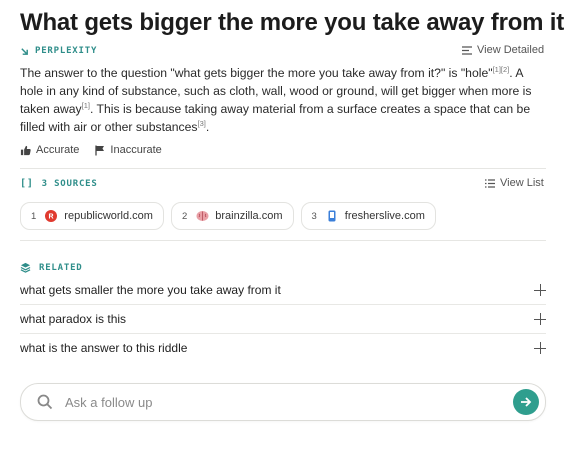  What do you see at coordinates (25, 150) in the screenshot?
I see `thumbs-up-icon` at bounding box center [25, 150].